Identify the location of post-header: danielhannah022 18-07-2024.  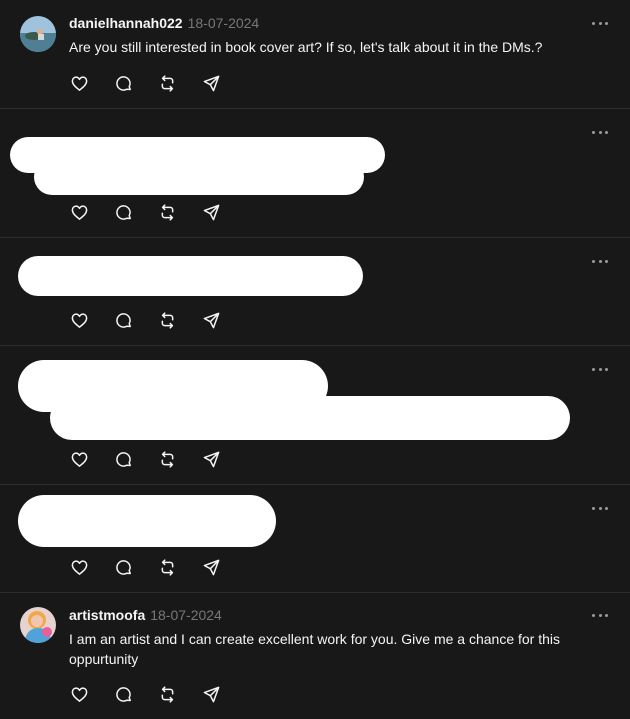
(164, 23).